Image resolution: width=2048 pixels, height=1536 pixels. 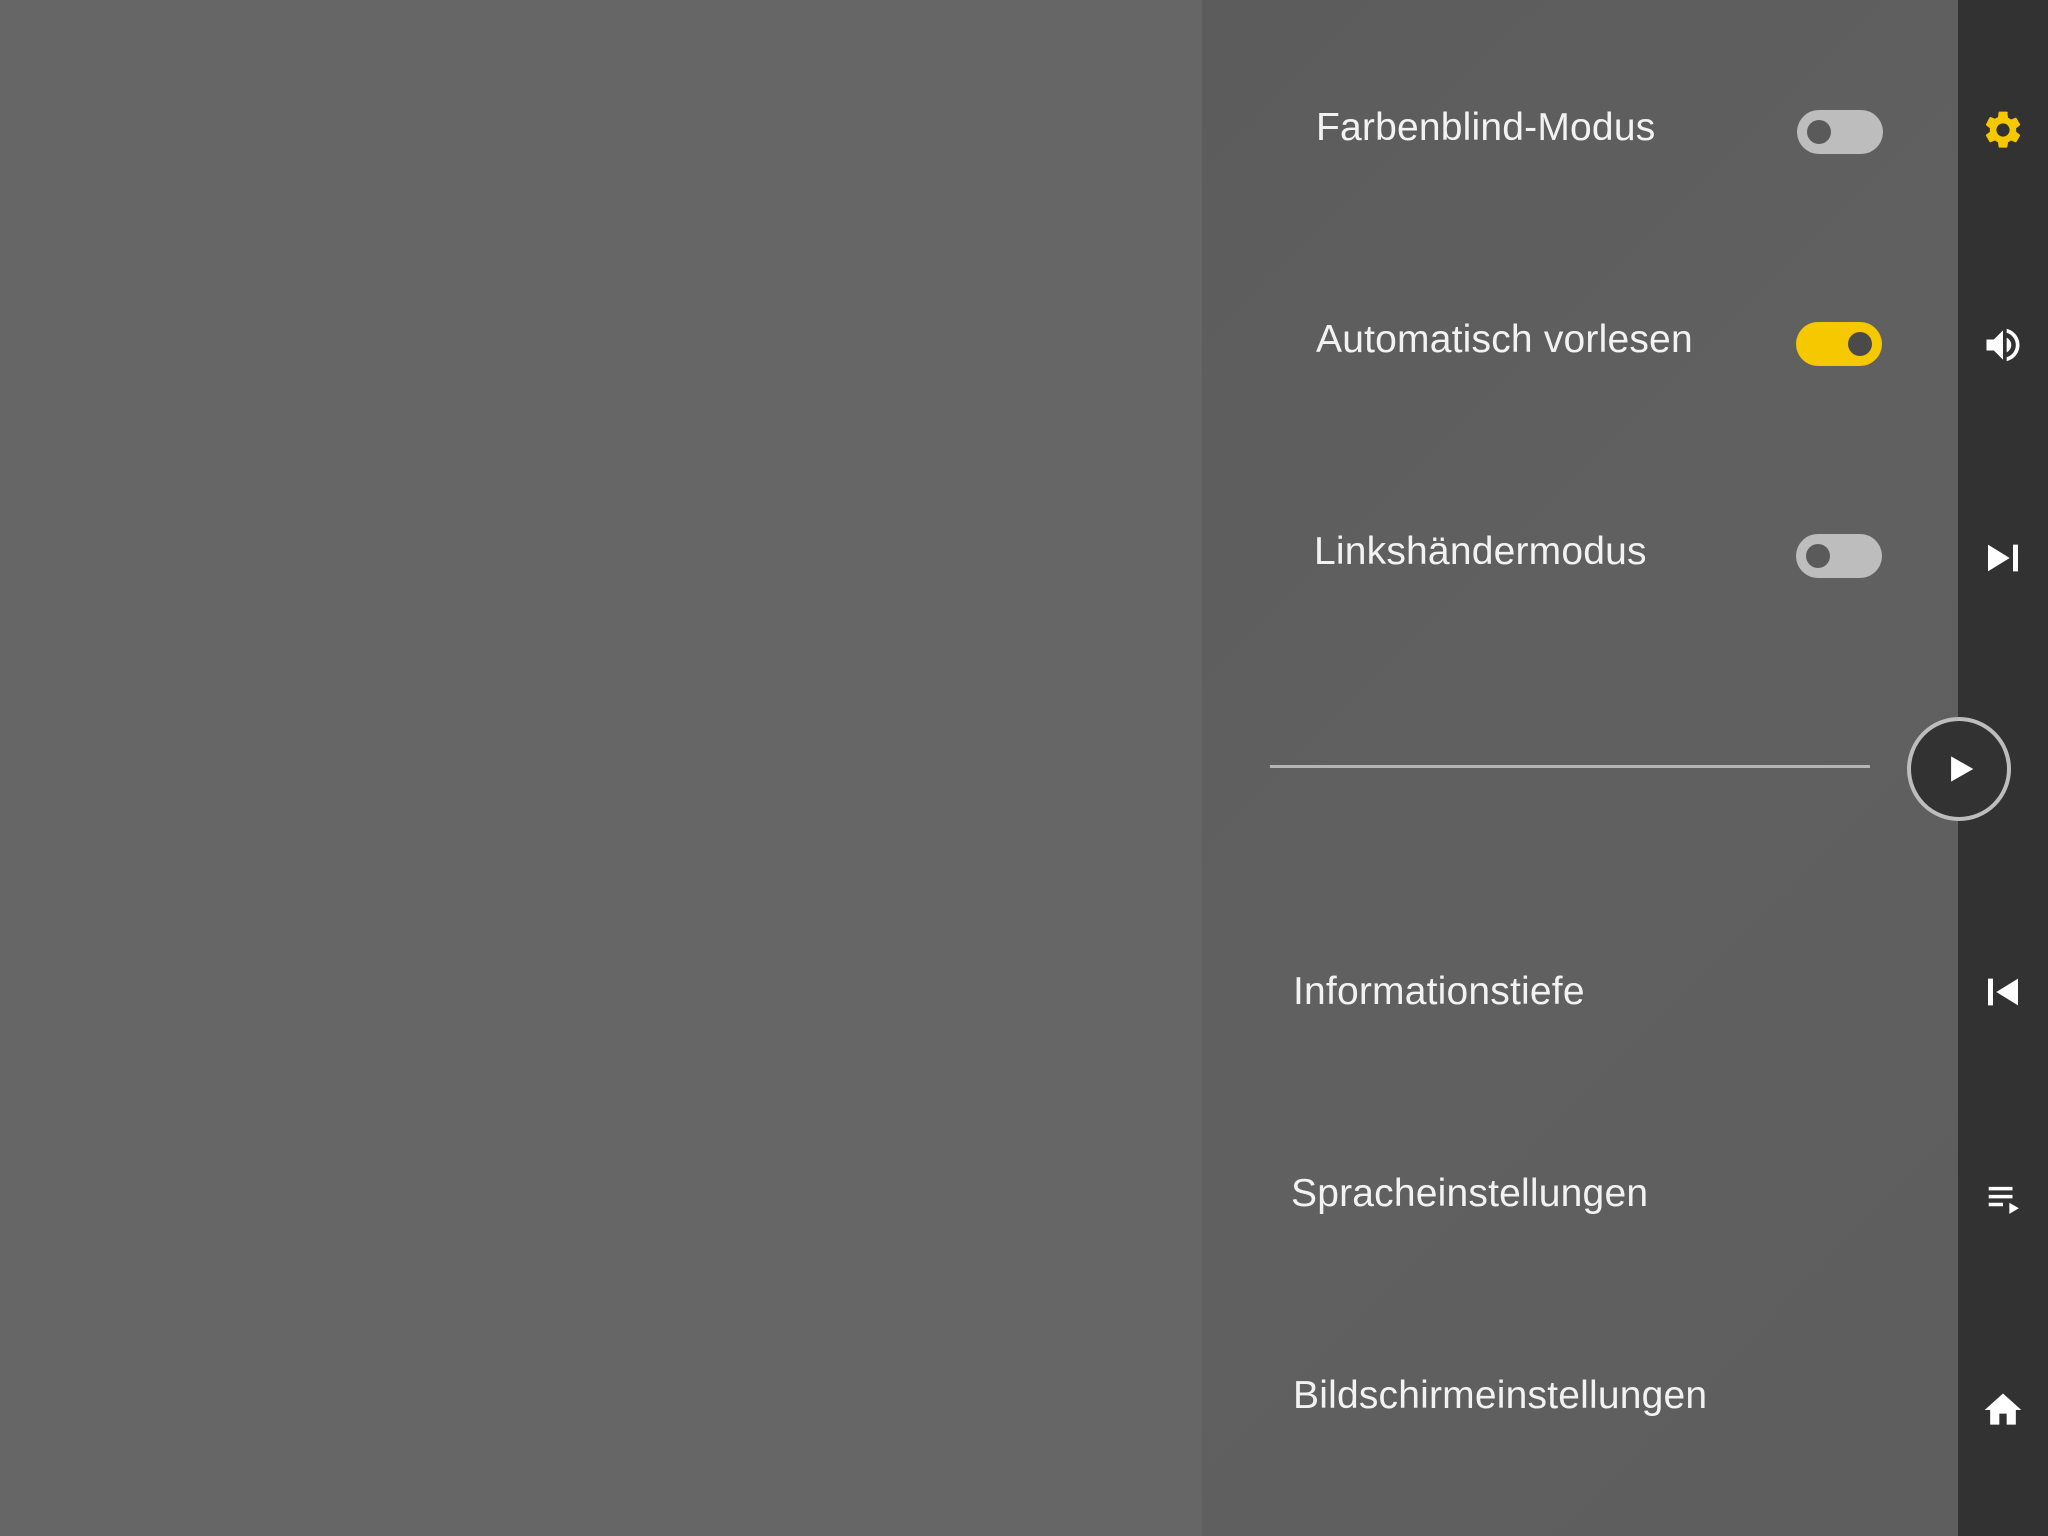 What do you see at coordinates (1480, 551) in the screenshot?
I see `lefthand-mode-label: Linkshändermodus` at bounding box center [1480, 551].